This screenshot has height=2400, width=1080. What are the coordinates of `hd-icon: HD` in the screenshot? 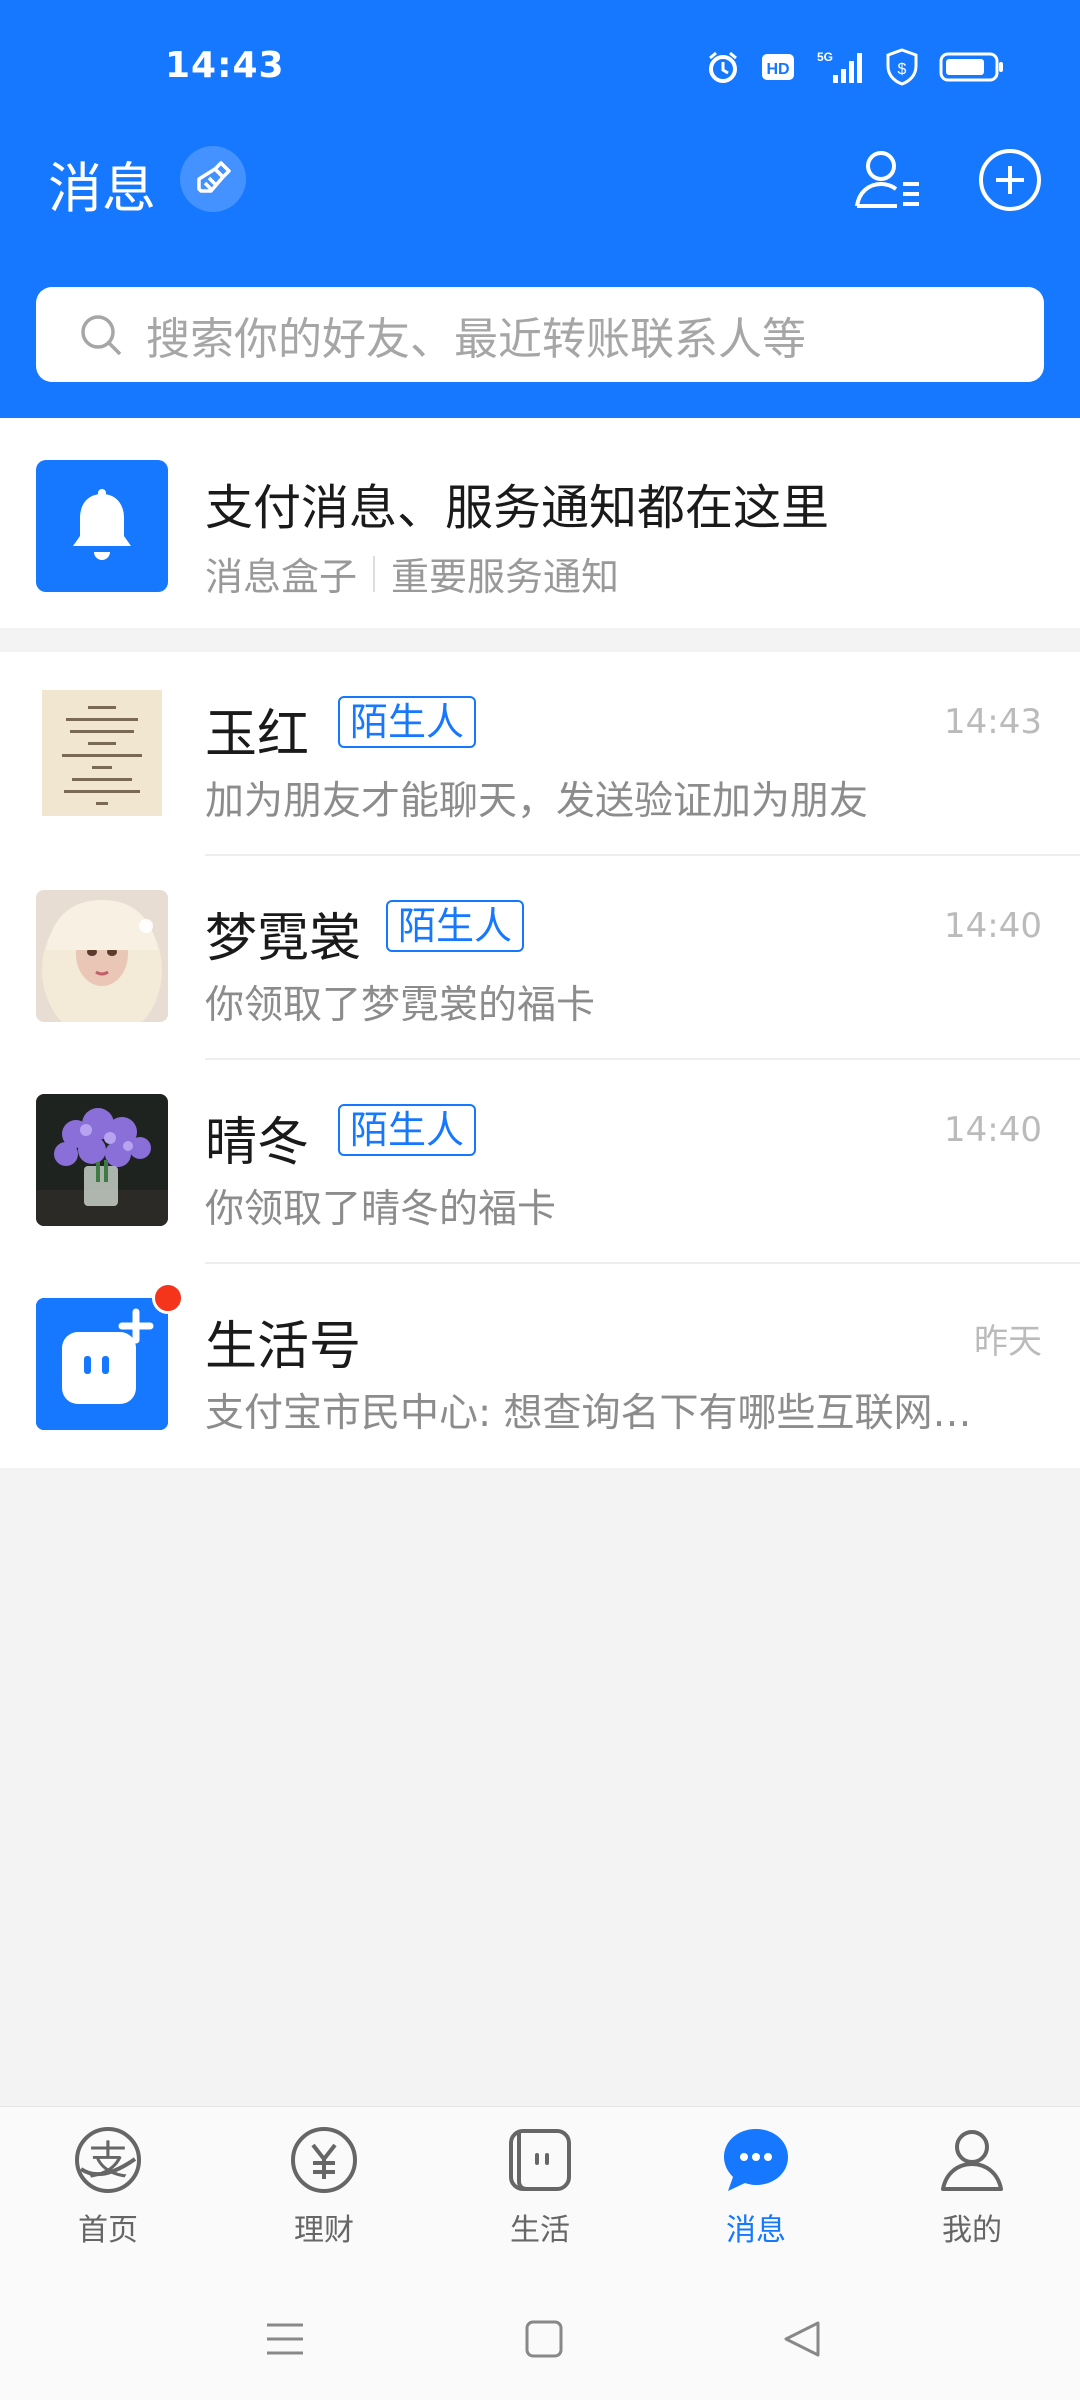 It's located at (778, 67).